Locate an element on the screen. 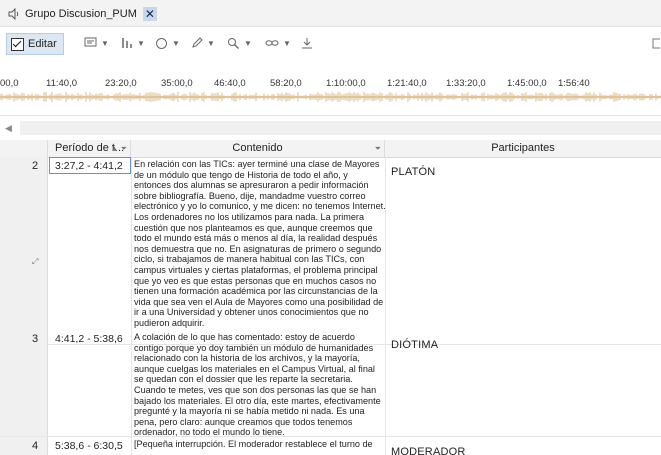  timeline-tick-label: 23:20,0 is located at coordinates (121, 83).